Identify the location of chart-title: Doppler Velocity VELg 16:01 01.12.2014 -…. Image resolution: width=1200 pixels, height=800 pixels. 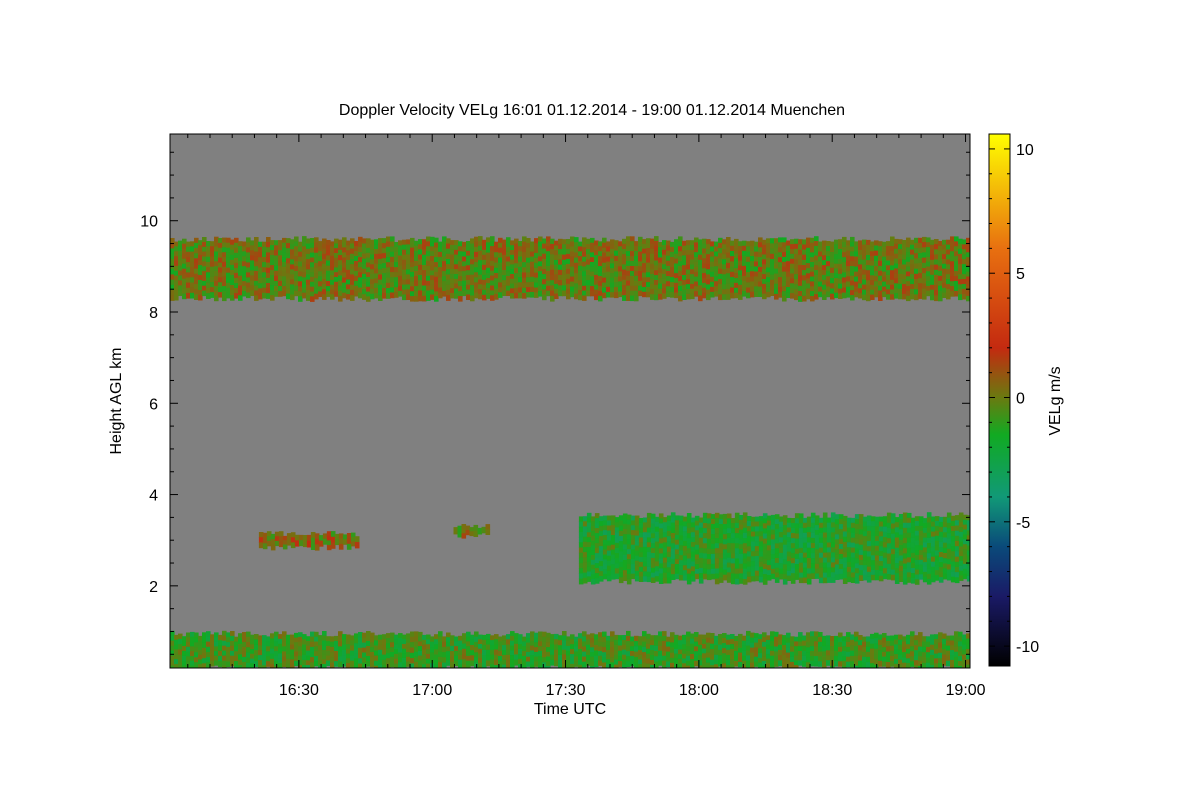
(592, 110).